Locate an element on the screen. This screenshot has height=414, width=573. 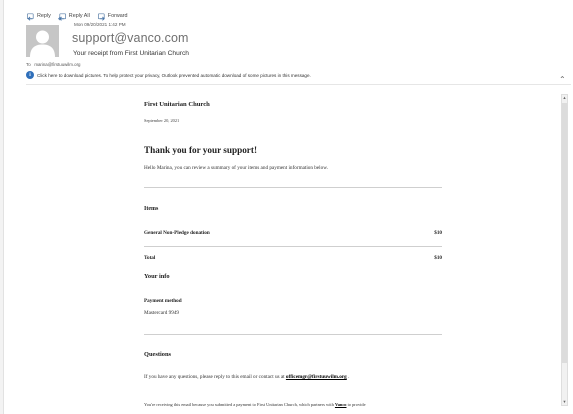
forward-button: Forward is located at coordinates (112, 16).